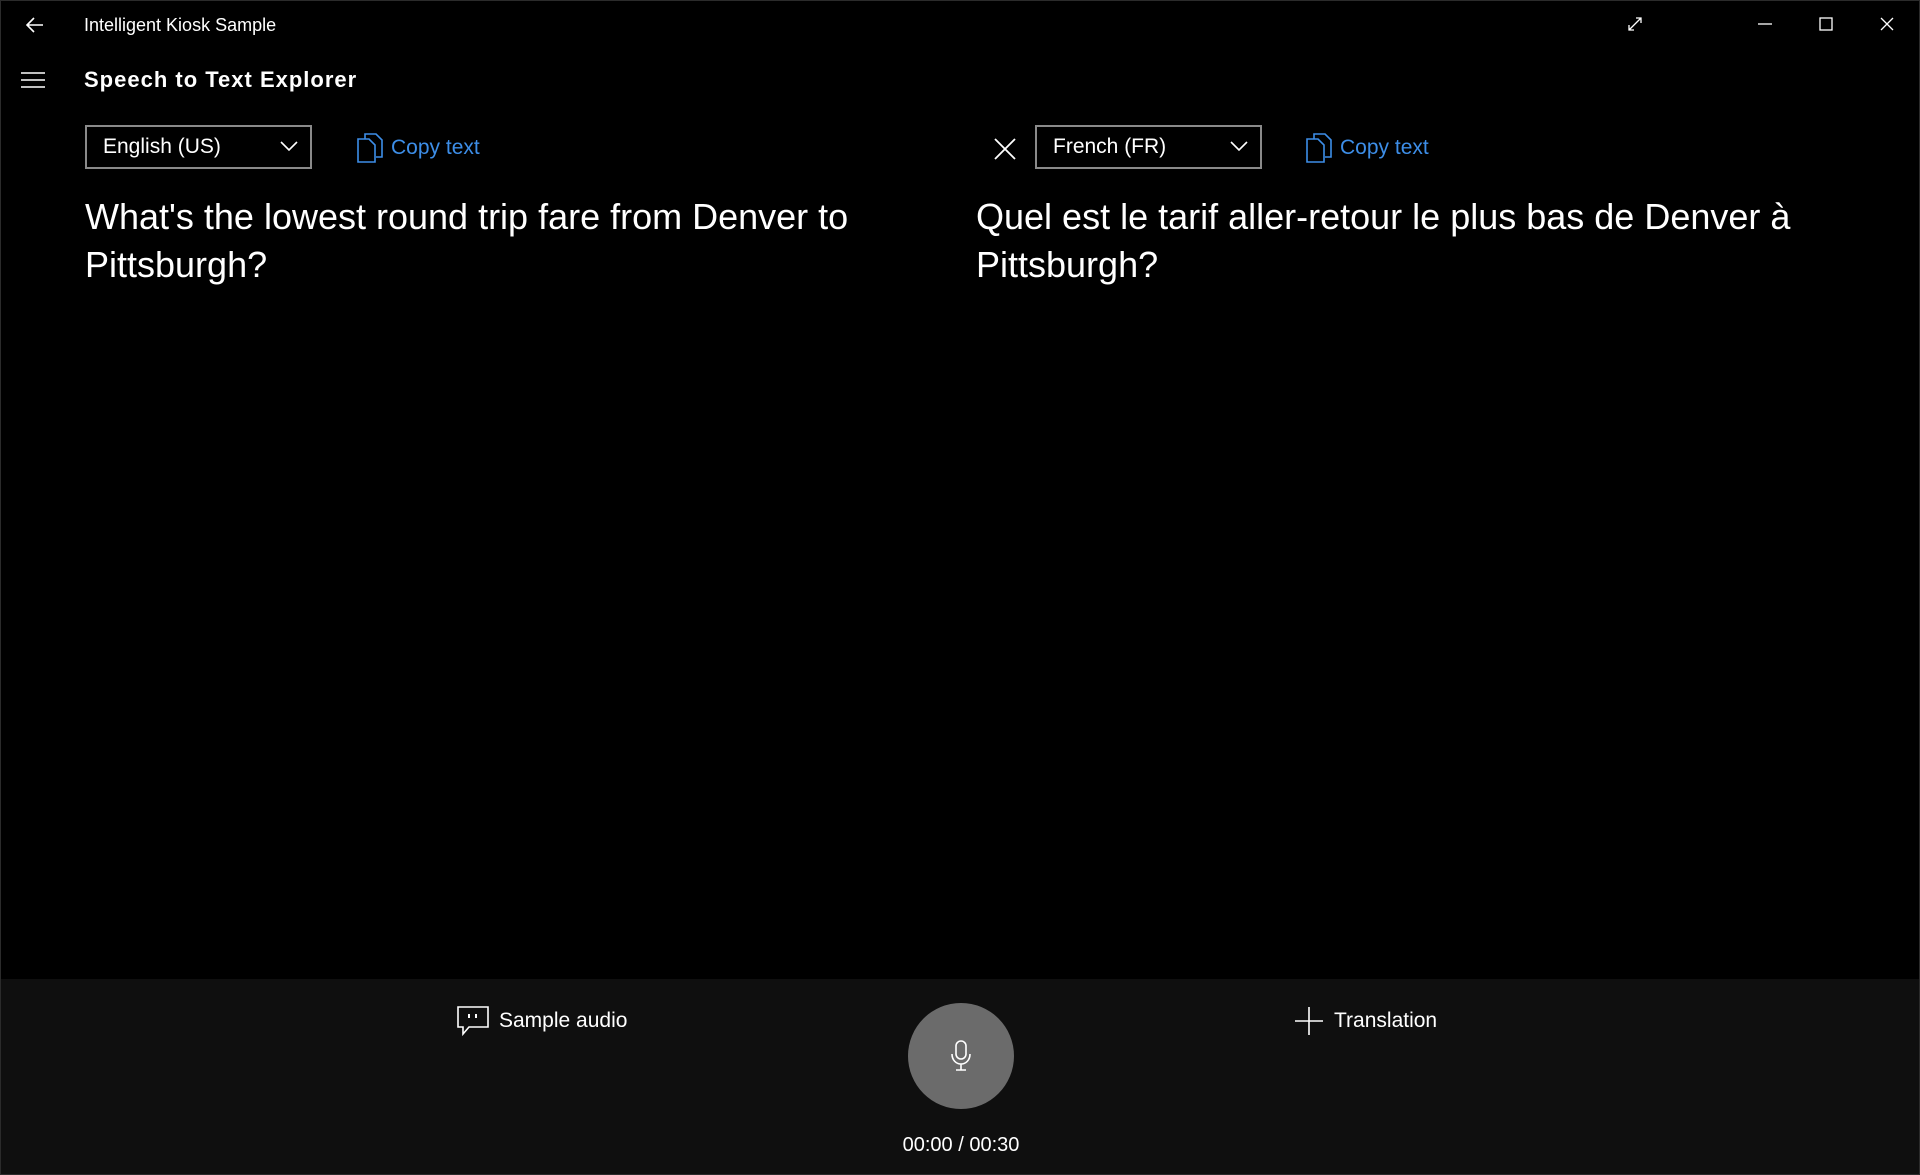  I want to click on menu-button, so click(33, 80).